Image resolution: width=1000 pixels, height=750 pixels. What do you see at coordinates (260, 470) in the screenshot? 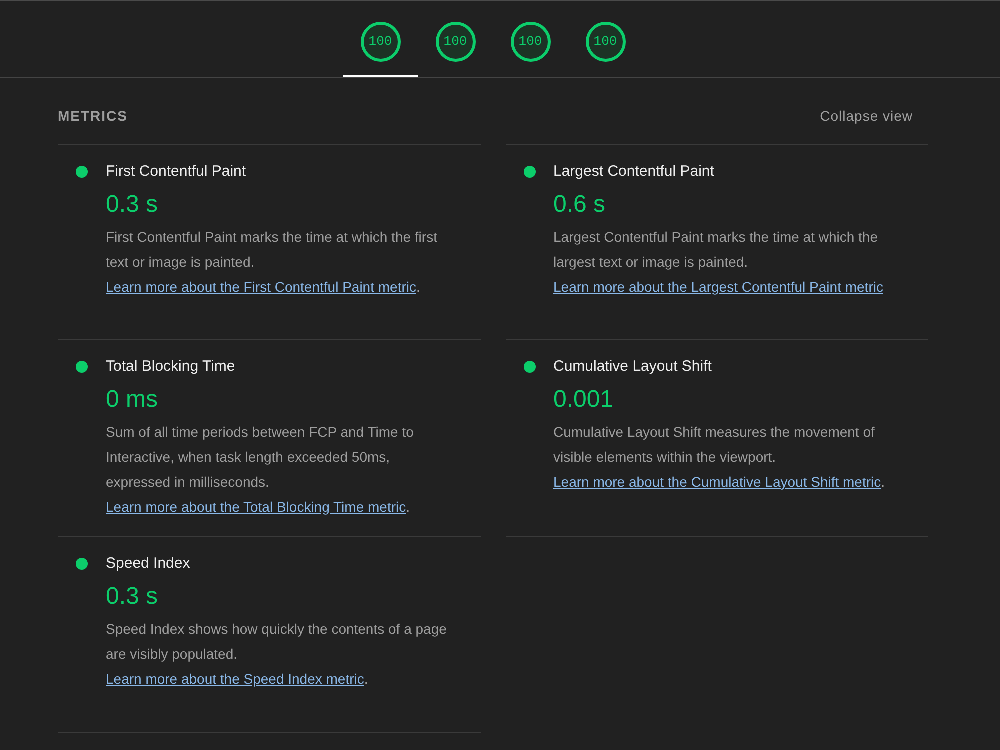
I see `metric-description: Sum of all time periods between FCP and Time to Interactive, when task length exceeded 50ms, expressed in milliseconds. Learn more about the Total Blocking Time metric.` at bounding box center [260, 470].